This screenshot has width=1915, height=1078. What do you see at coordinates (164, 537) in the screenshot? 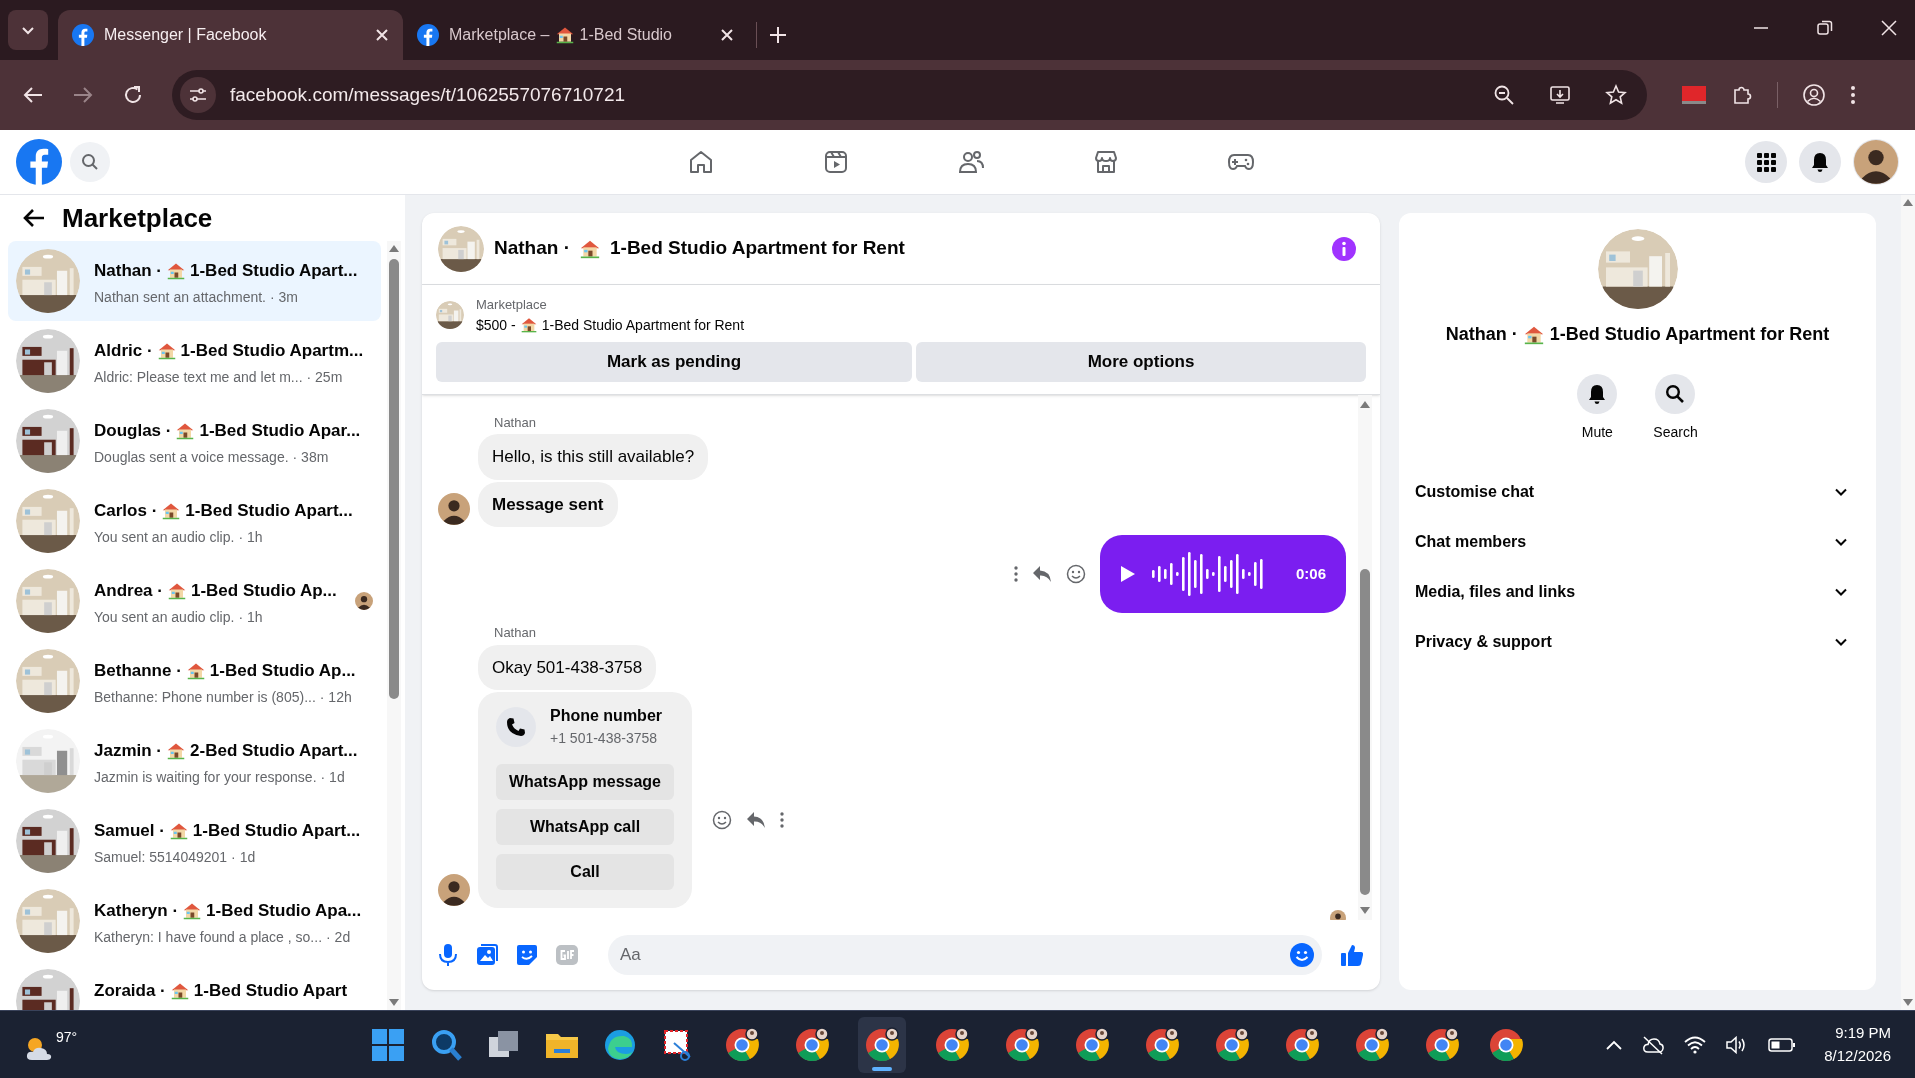
I see `message-preview: You sent an audio clip.` at bounding box center [164, 537].